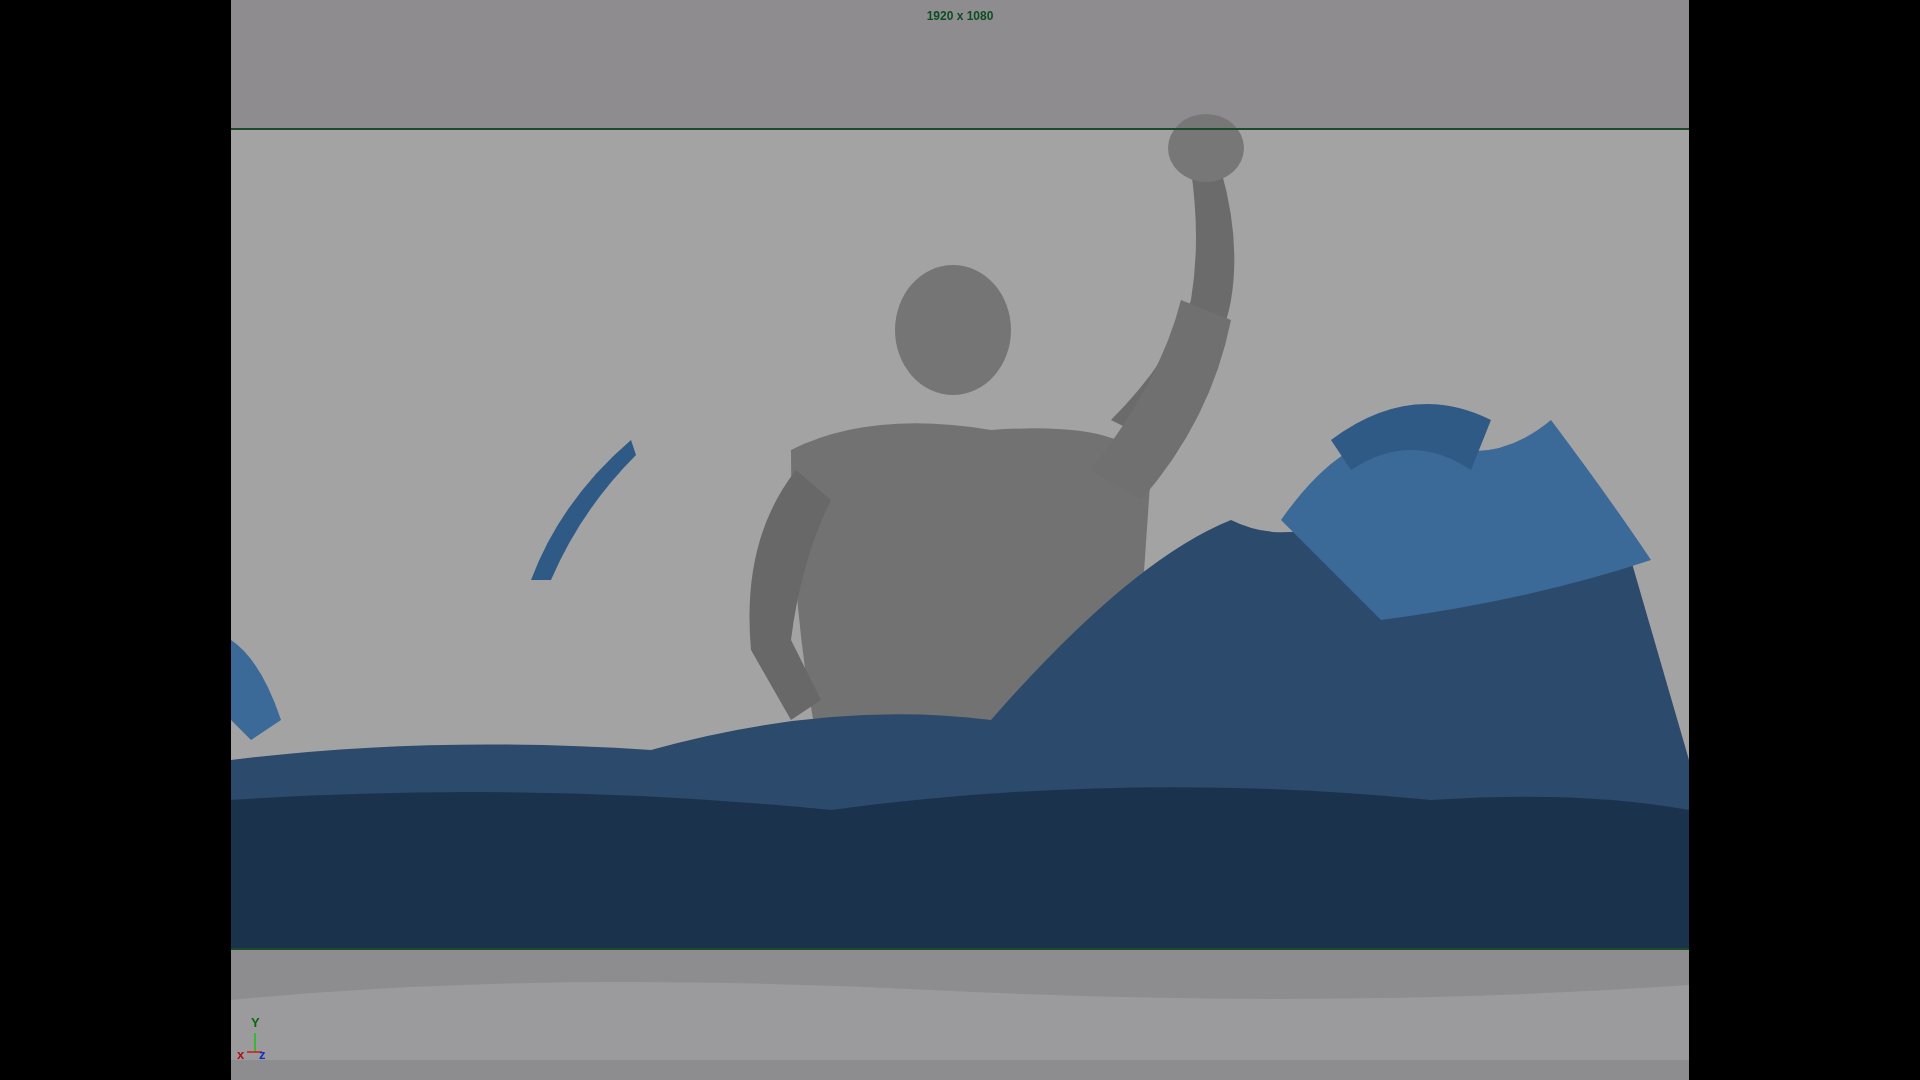  What do you see at coordinates (262, 1055) in the screenshot?
I see `axis-label: z` at bounding box center [262, 1055].